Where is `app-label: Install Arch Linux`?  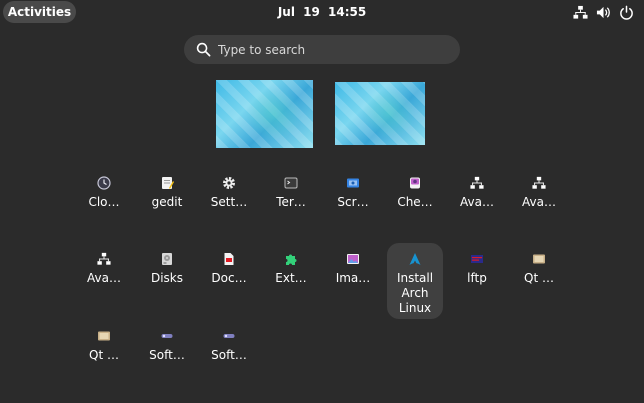 app-label: Install Arch Linux is located at coordinates (415, 293).